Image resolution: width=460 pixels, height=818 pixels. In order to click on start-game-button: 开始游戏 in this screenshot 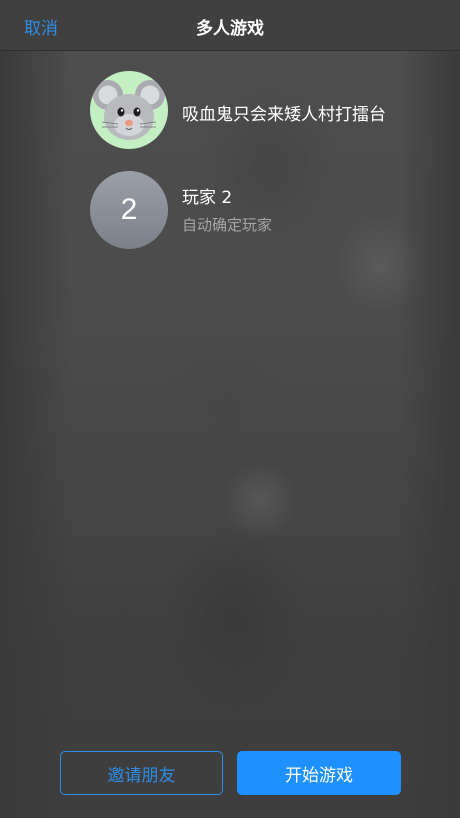, I will do `click(319, 773)`.